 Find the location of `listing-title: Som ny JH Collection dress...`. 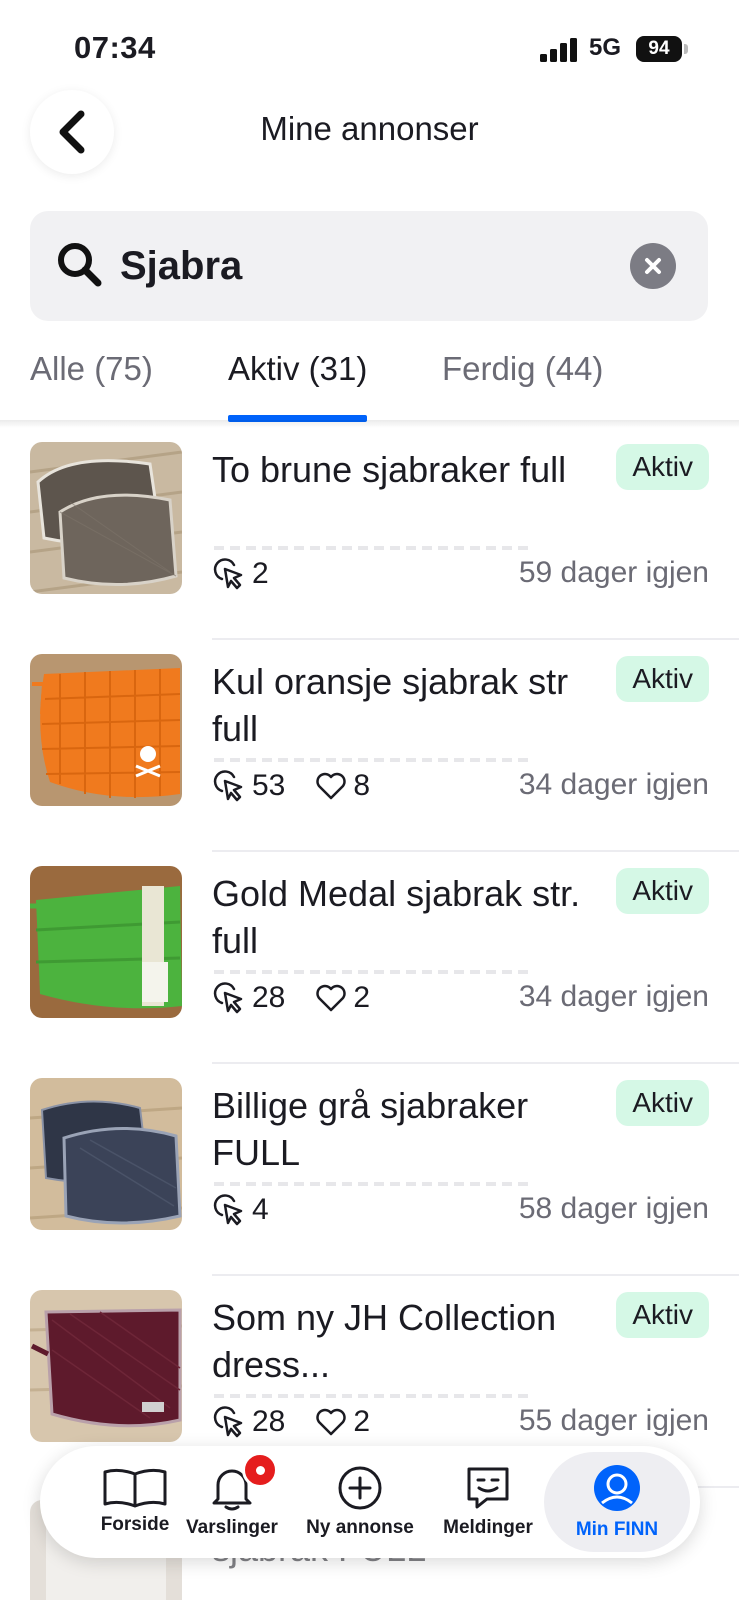

listing-title: Som ny JH Collection dress... is located at coordinates (384, 1341).